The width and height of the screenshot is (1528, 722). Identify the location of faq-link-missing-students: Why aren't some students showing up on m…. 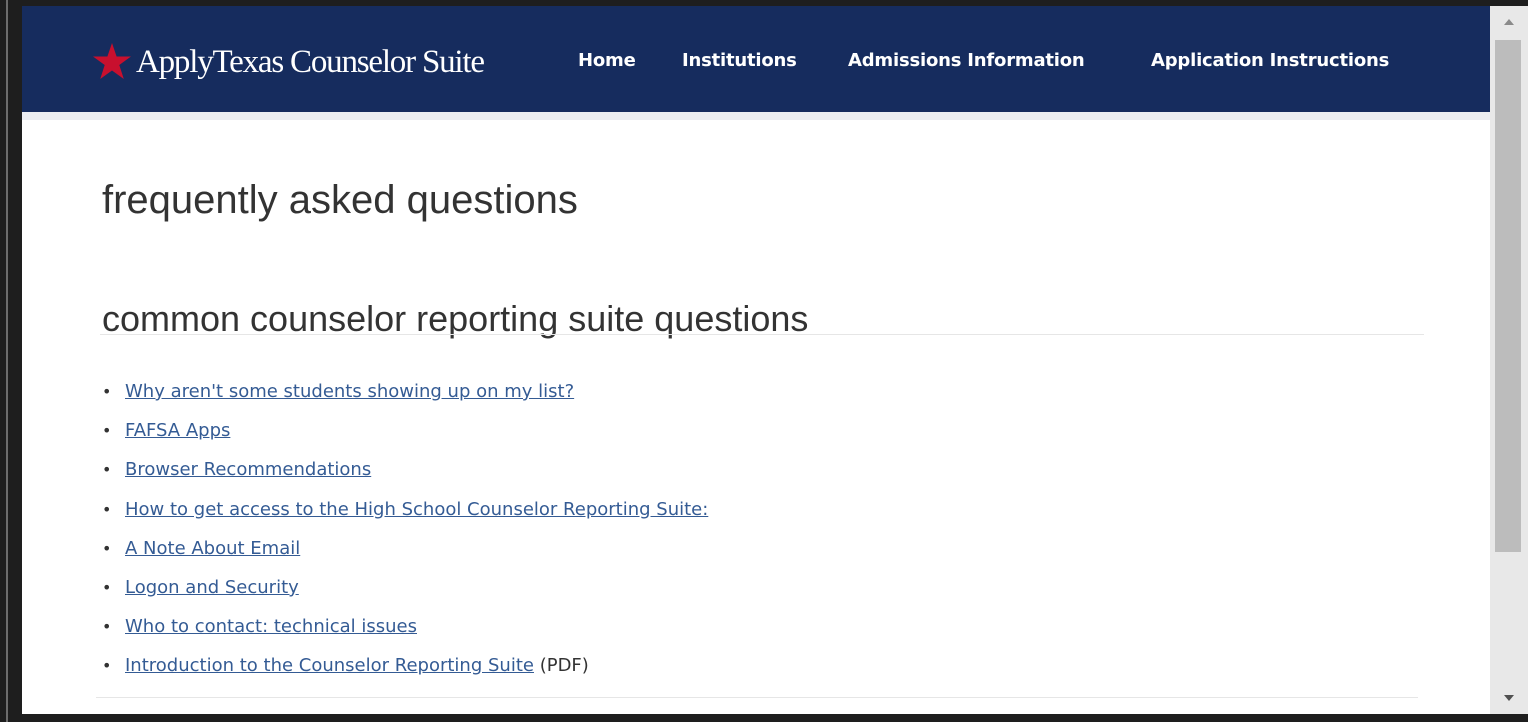
(349, 391).